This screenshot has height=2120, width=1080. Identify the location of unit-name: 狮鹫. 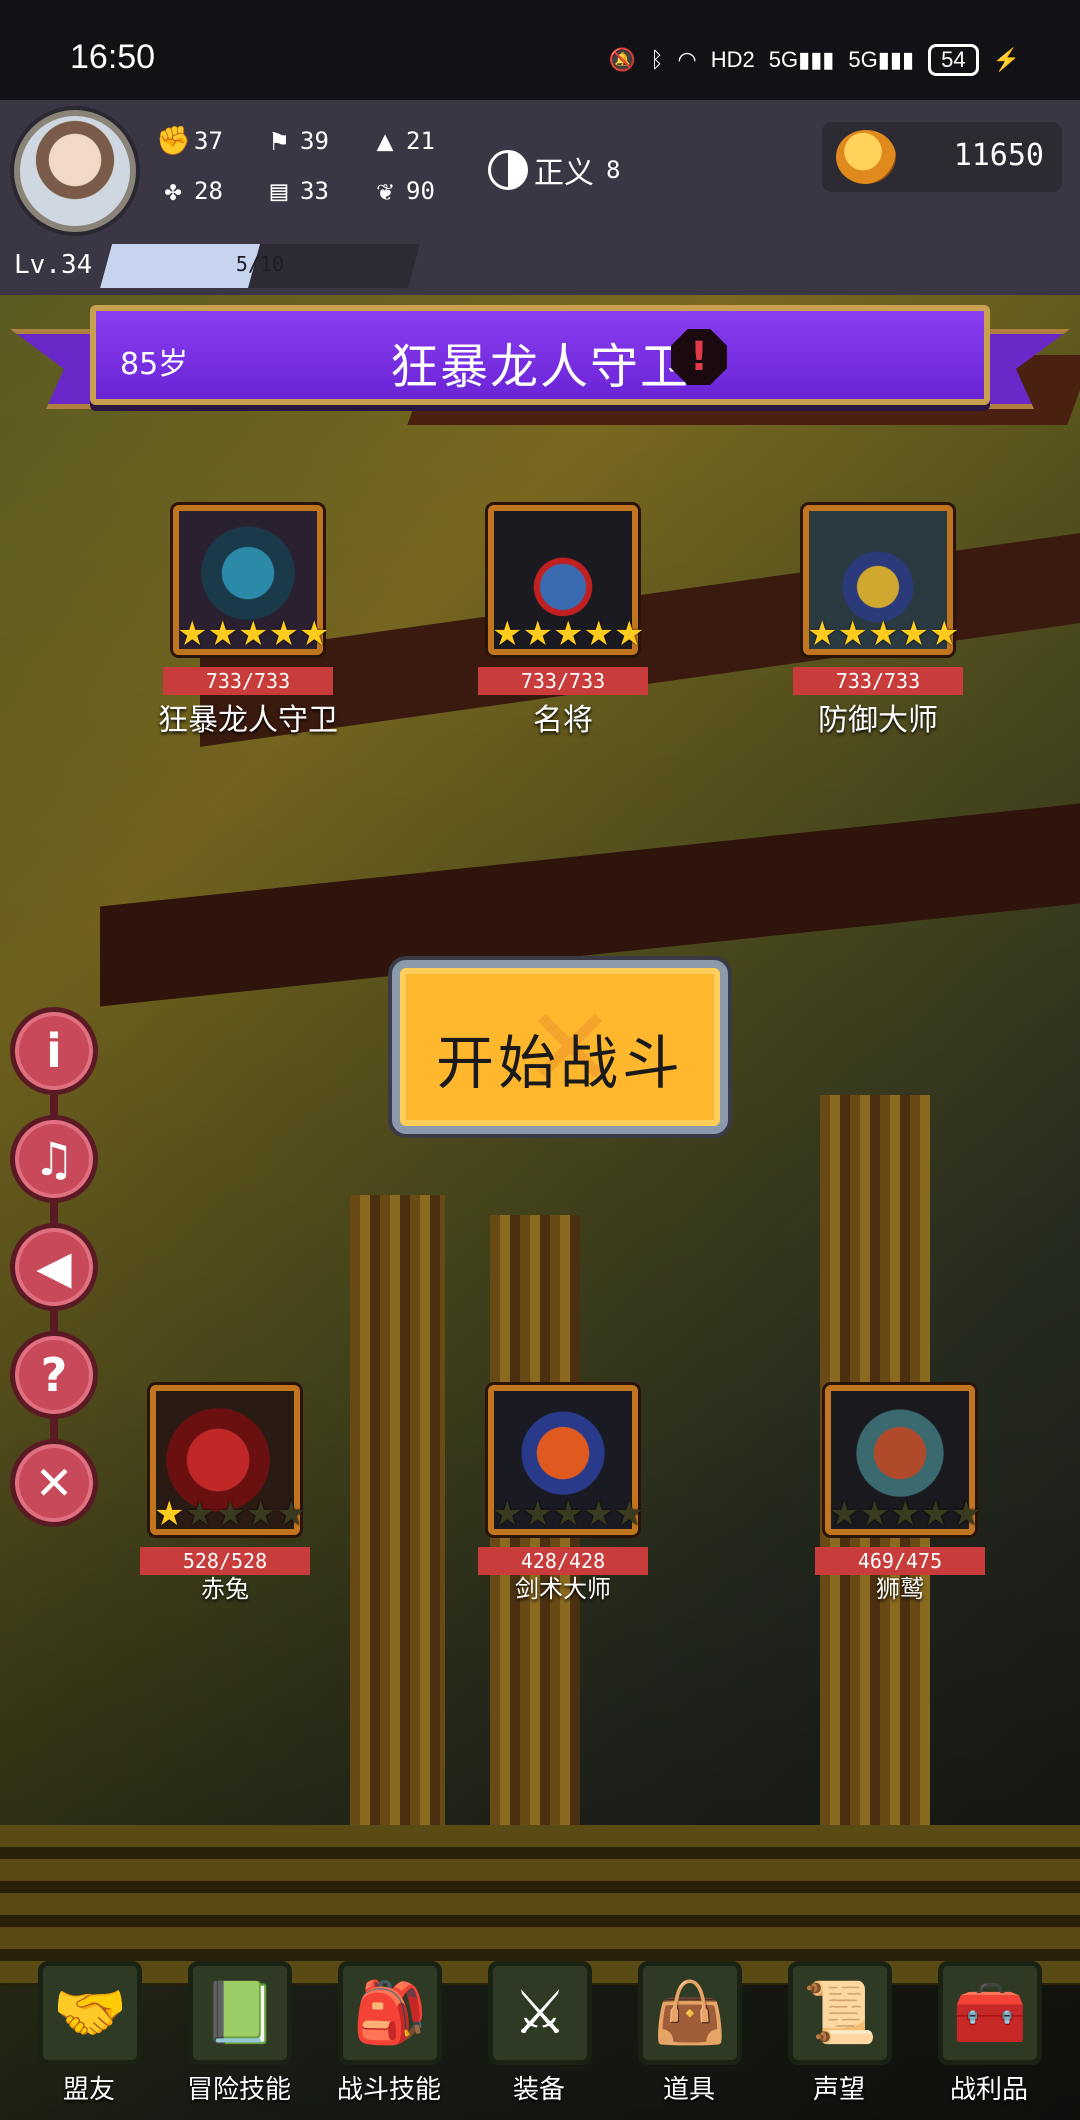
(900, 1589).